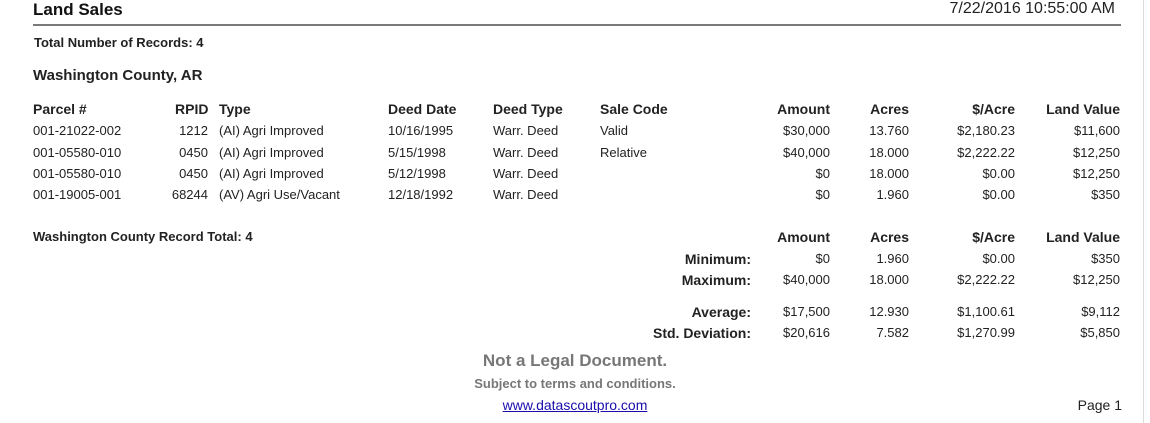 The height and width of the screenshot is (423, 1150). What do you see at coordinates (77, 130) in the screenshot?
I see `cell-parcel: 001-21022-002` at bounding box center [77, 130].